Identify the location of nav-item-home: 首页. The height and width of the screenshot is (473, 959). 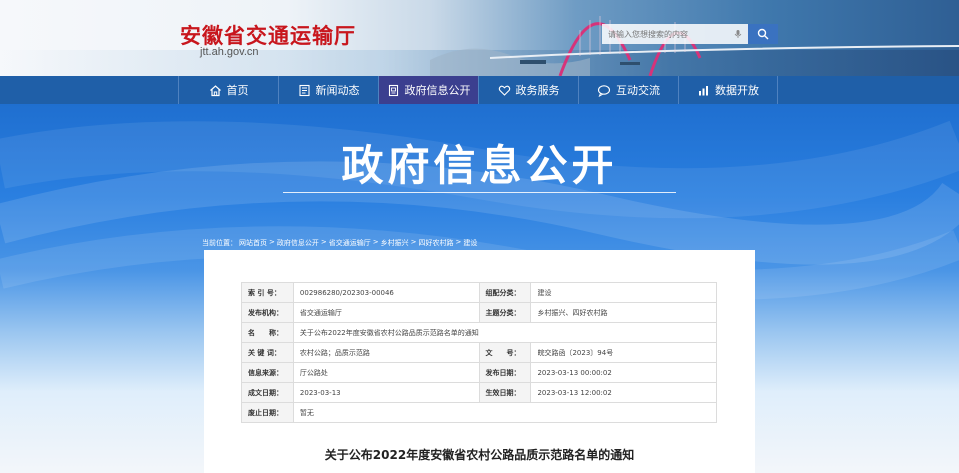
(228, 90).